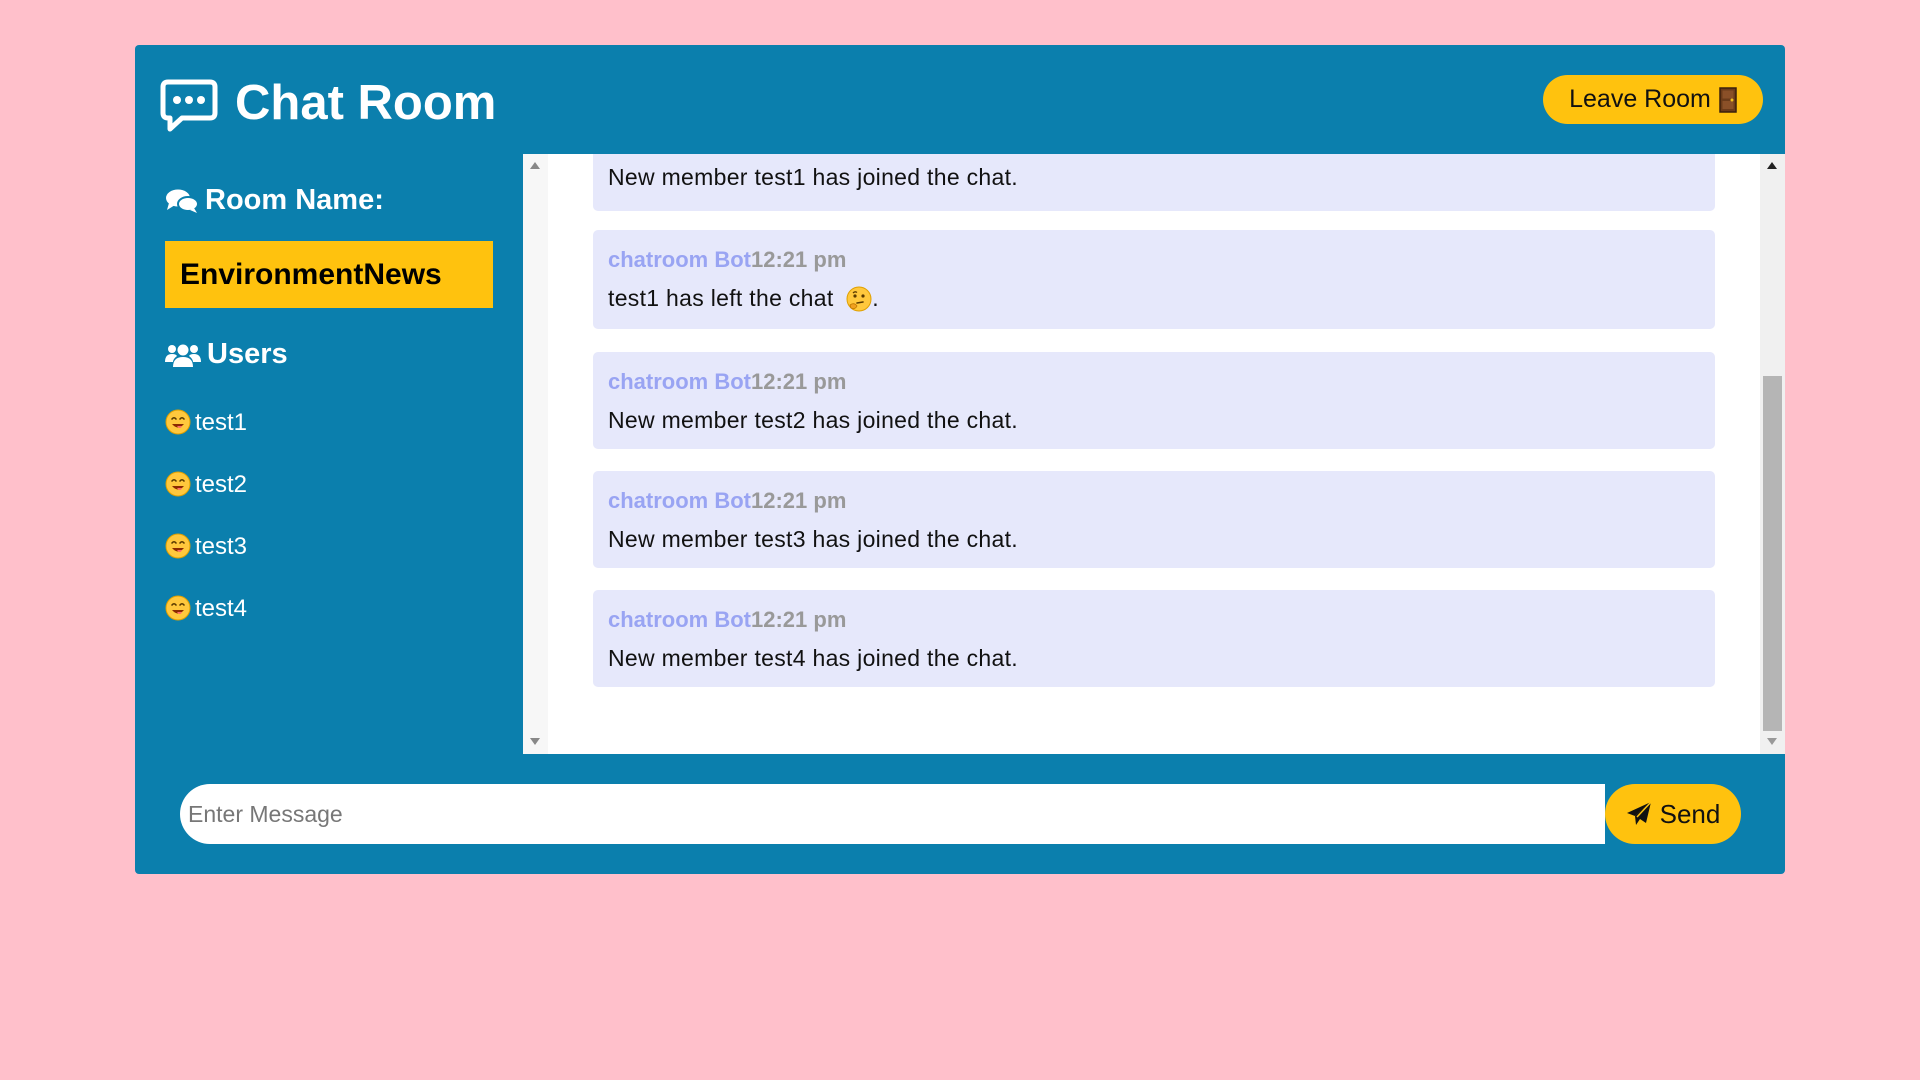 This screenshot has width=1920, height=1080. What do you see at coordinates (221, 546) in the screenshot?
I see `user-name: test3` at bounding box center [221, 546].